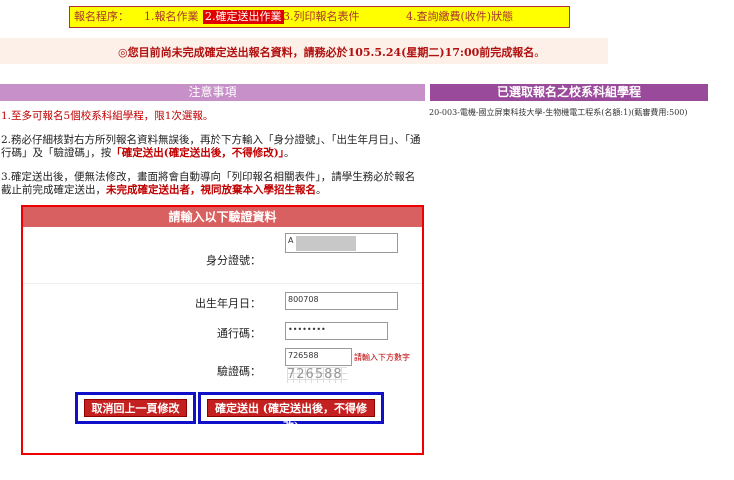 The image size is (734, 480). What do you see at coordinates (326, 243) in the screenshot?
I see `id-number-redaction` at bounding box center [326, 243].